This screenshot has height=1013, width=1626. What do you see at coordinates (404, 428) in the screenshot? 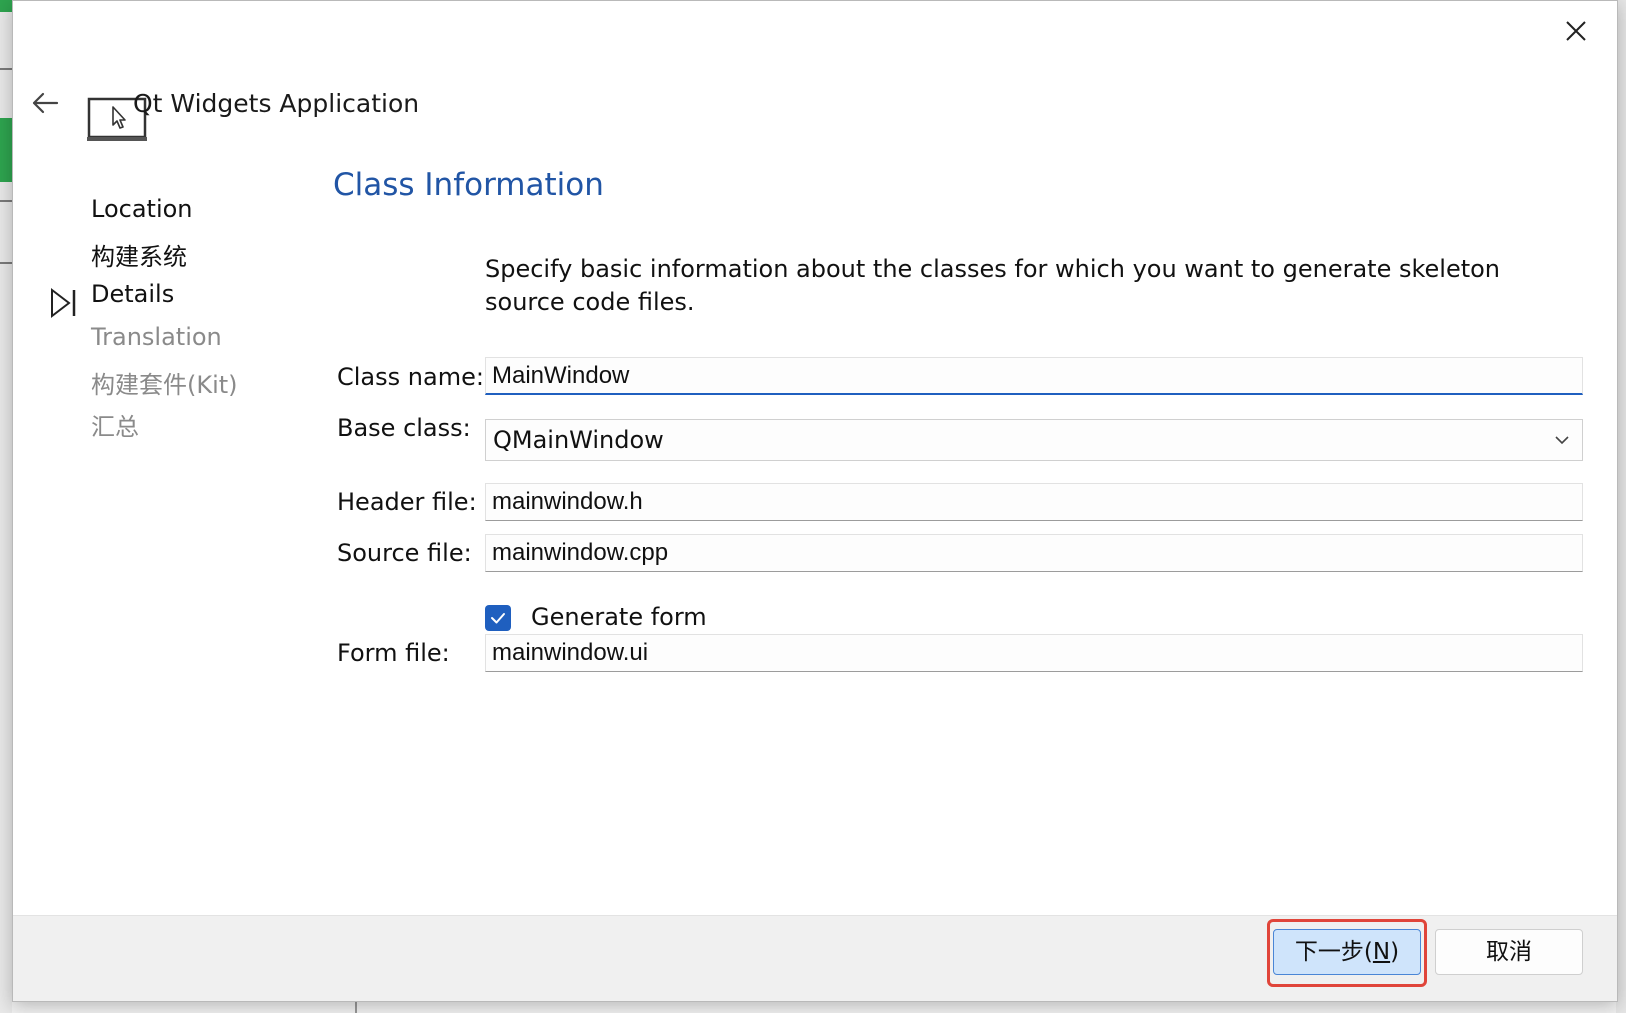
I see `base-class-label: Base class:` at bounding box center [404, 428].